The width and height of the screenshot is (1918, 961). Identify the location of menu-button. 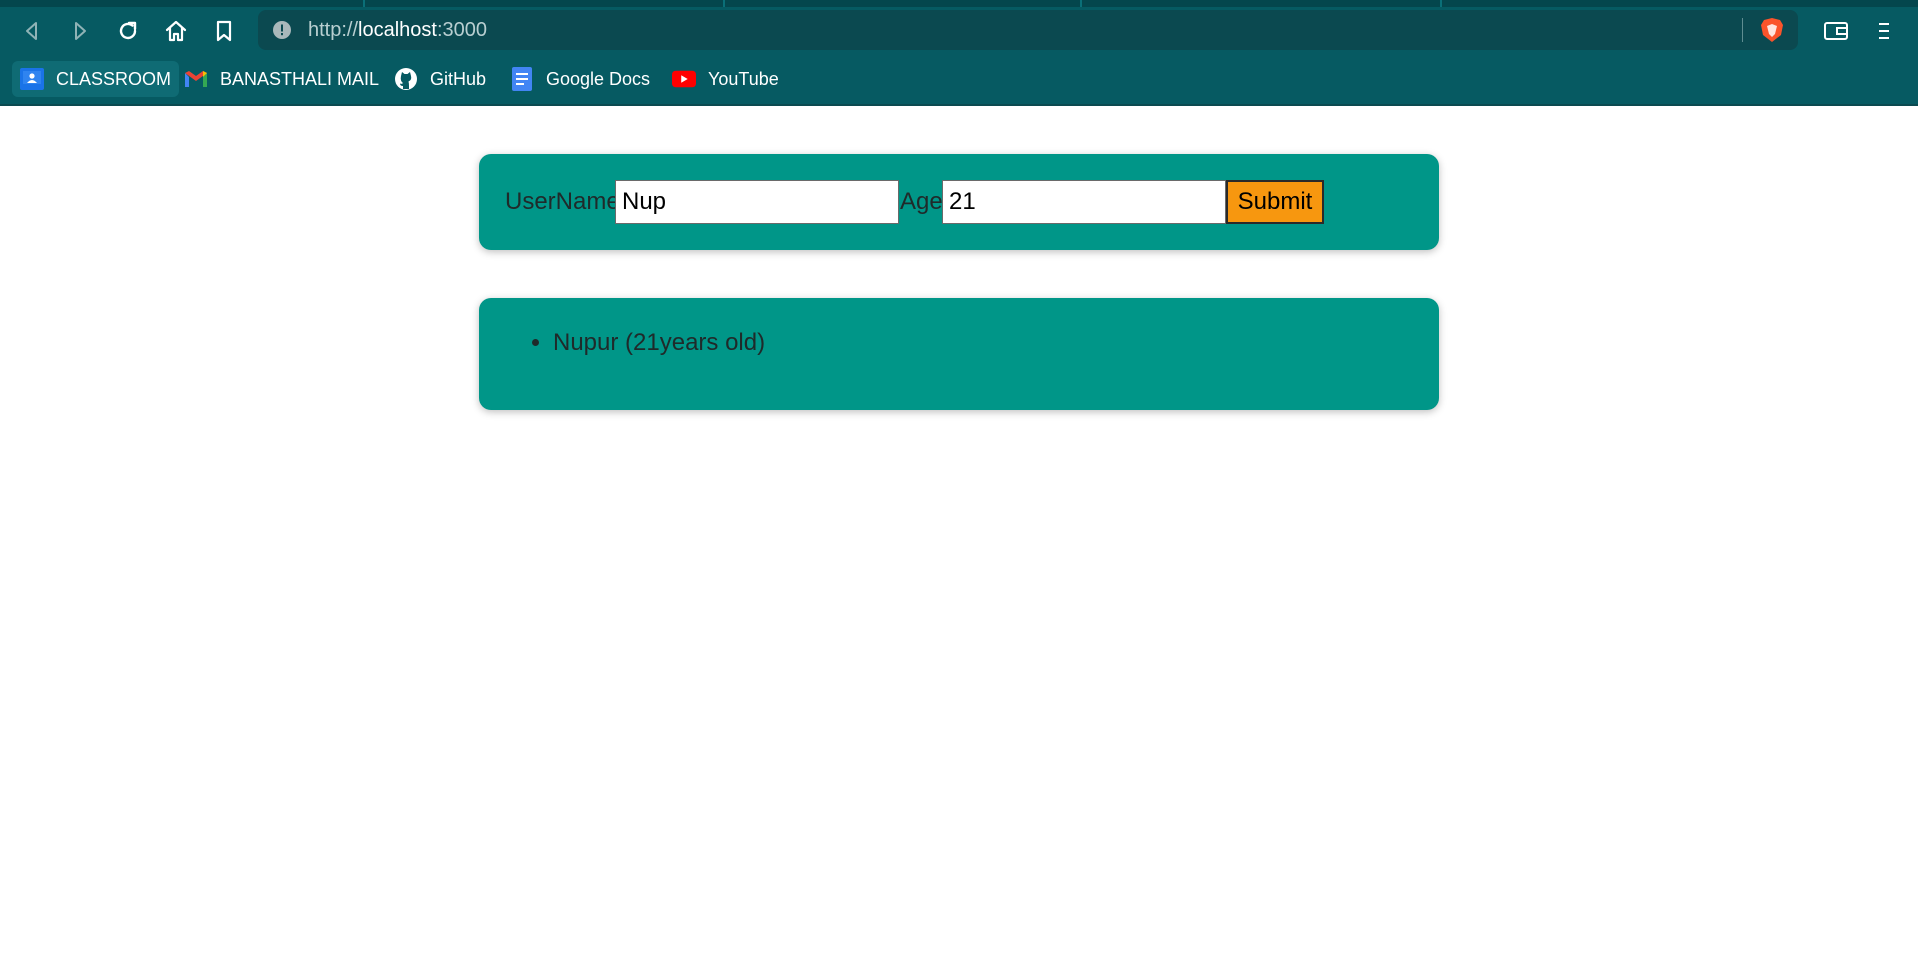
(1884, 31).